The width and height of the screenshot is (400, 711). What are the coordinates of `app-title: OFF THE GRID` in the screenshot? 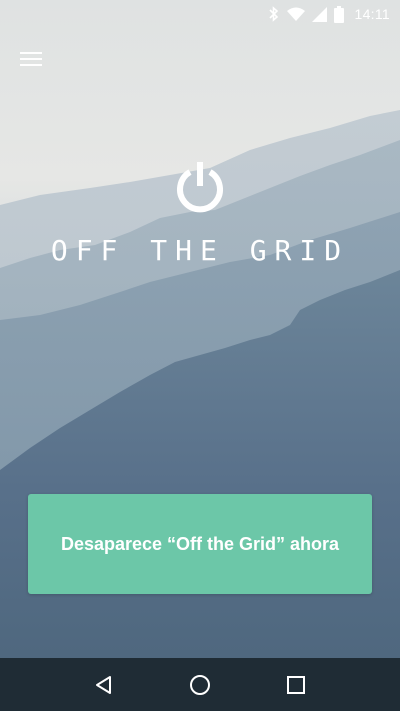 It's located at (200, 250).